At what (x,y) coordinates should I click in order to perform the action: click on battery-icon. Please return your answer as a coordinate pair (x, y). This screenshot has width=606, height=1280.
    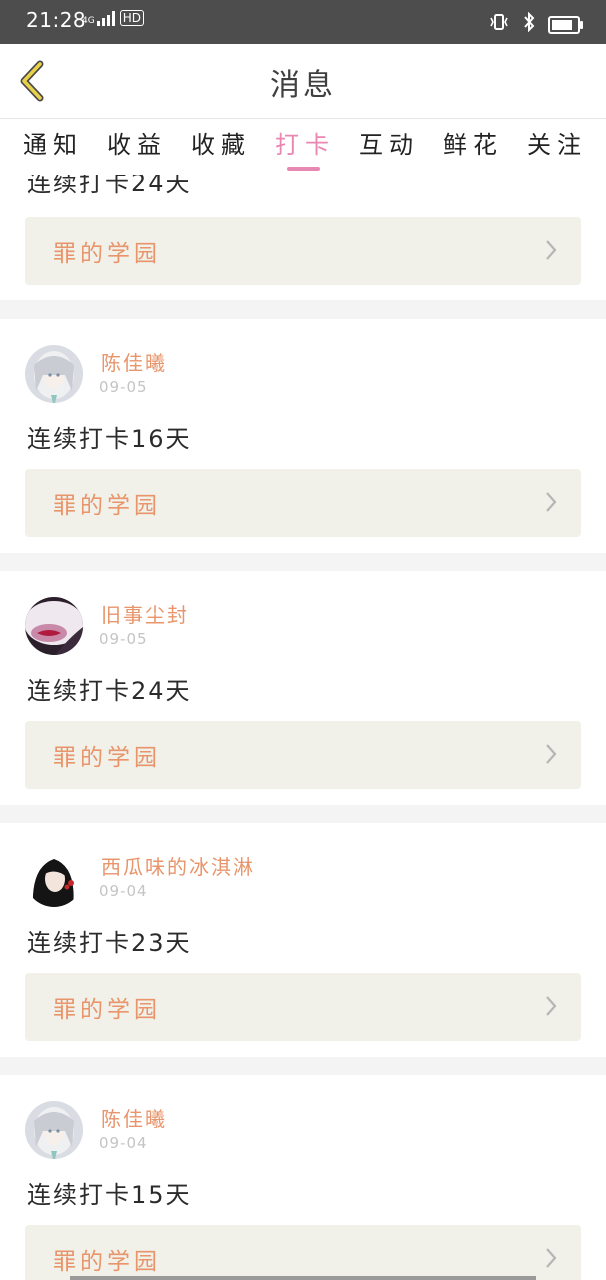
    Looking at the image, I should click on (565, 24).